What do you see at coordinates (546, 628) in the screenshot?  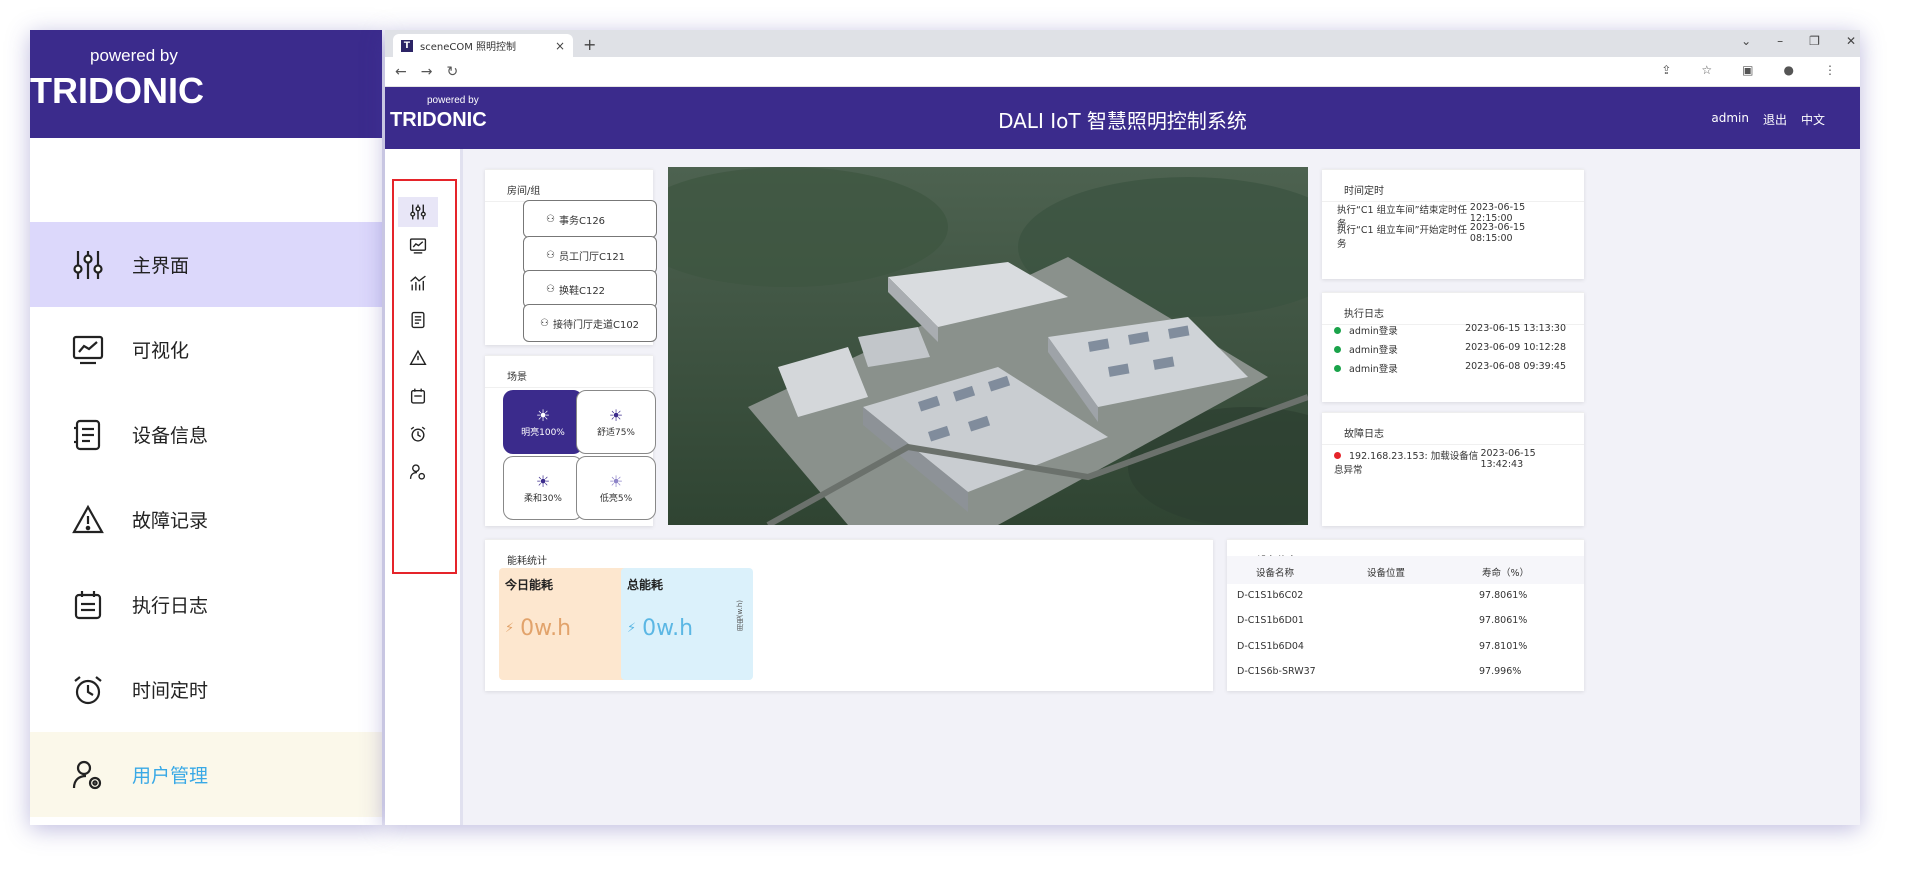 I see `today-energy-value: 0w.h` at bounding box center [546, 628].